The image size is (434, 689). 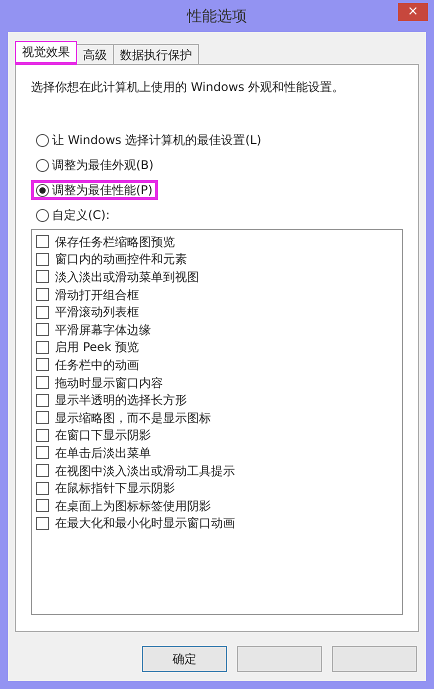 I want to click on effect-label: 平滑屏幕字体边缘, so click(x=103, y=330).